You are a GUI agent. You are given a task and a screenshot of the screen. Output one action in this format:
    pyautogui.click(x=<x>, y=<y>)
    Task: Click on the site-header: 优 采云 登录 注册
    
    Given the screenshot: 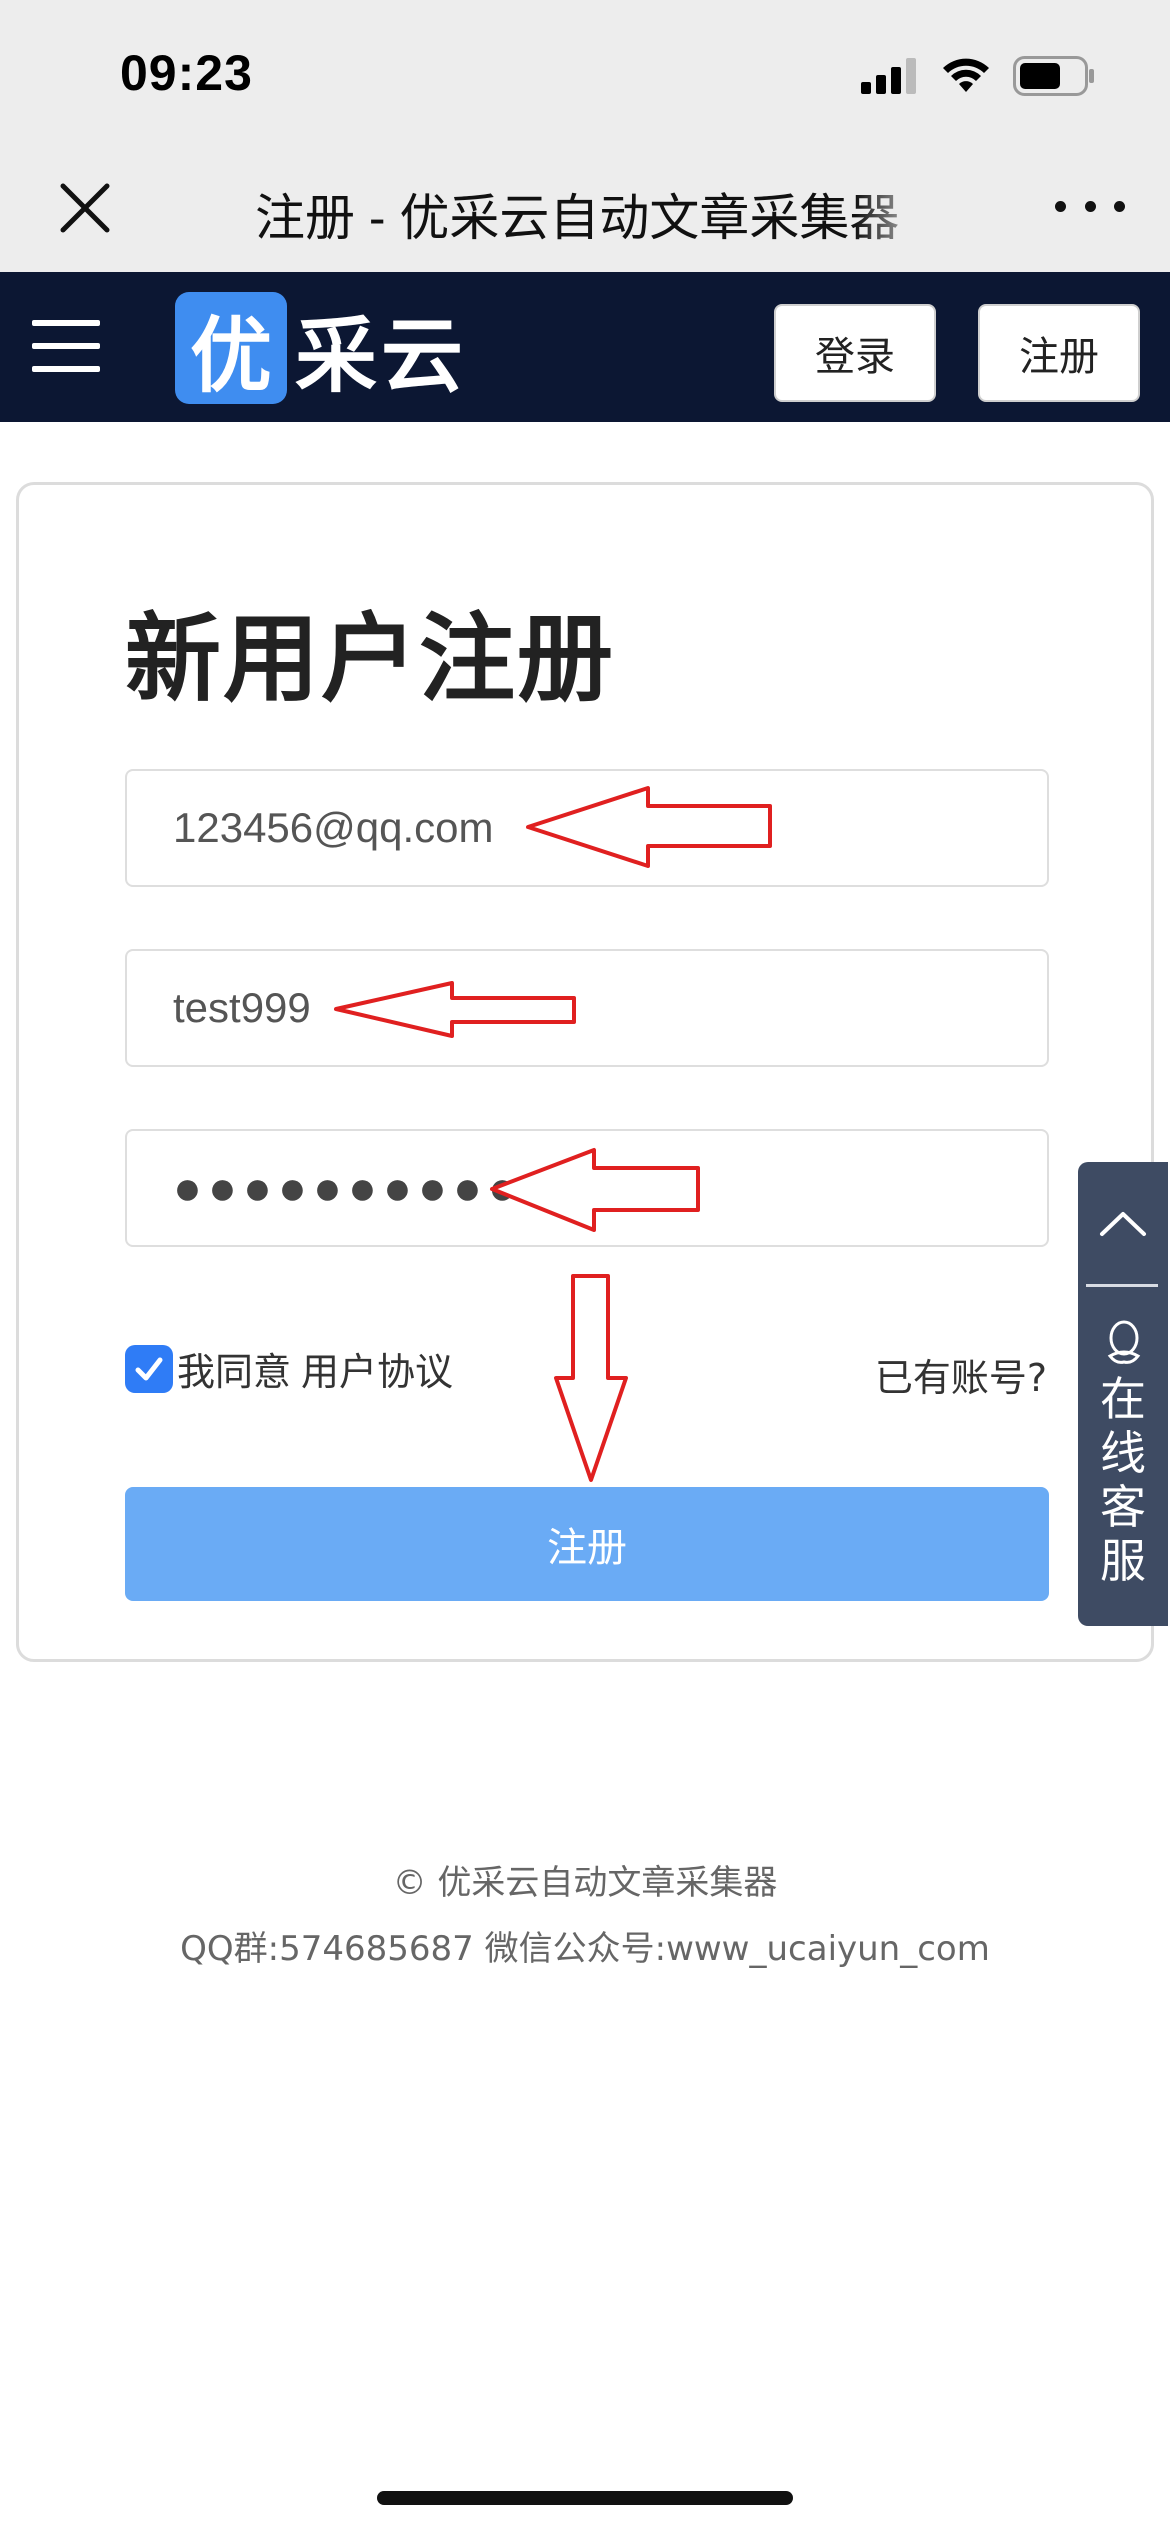 What is the action you would take?
    pyautogui.click(x=585, y=347)
    